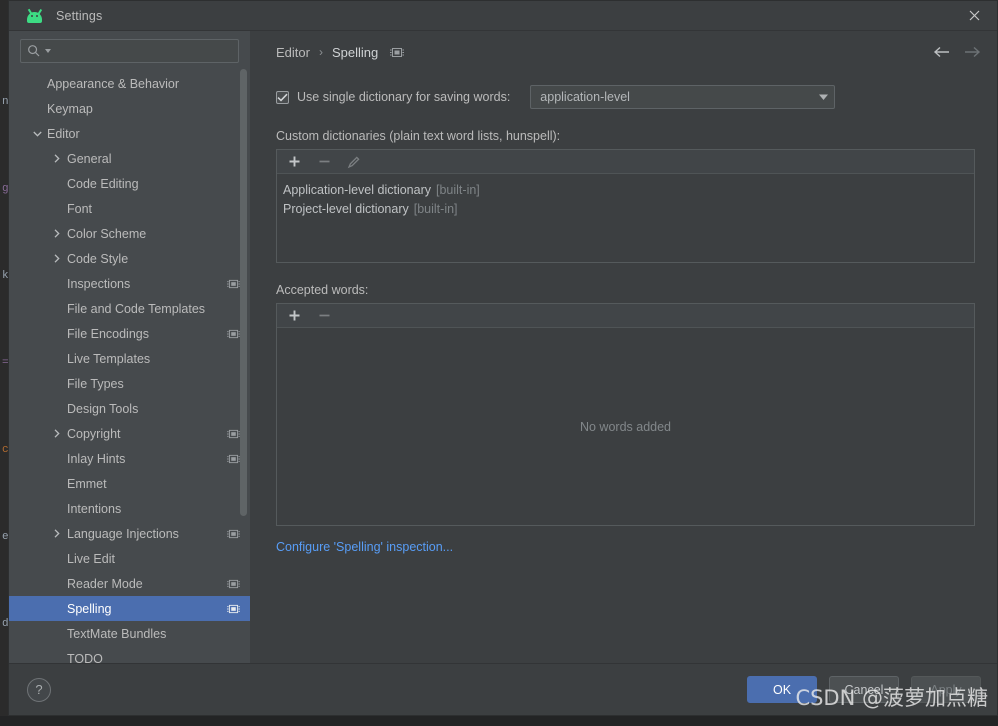  What do you see at coordinates (129, 458) in the screenshot?
I see `sidebar-item-inlay-hints: Inlay Hints` at bounding box center [129, 458].